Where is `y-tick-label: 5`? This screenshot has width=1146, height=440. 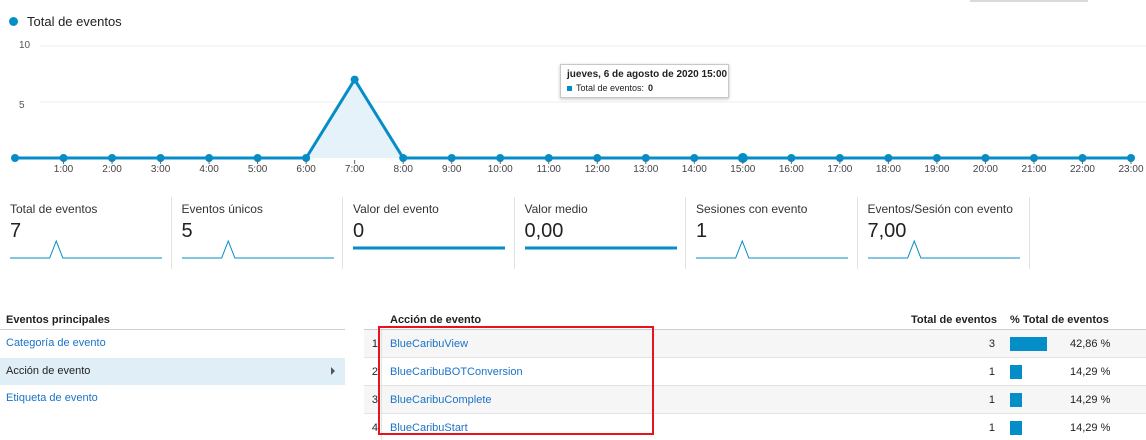
y-tick-label: 5 is located at coordinates (22, 105).